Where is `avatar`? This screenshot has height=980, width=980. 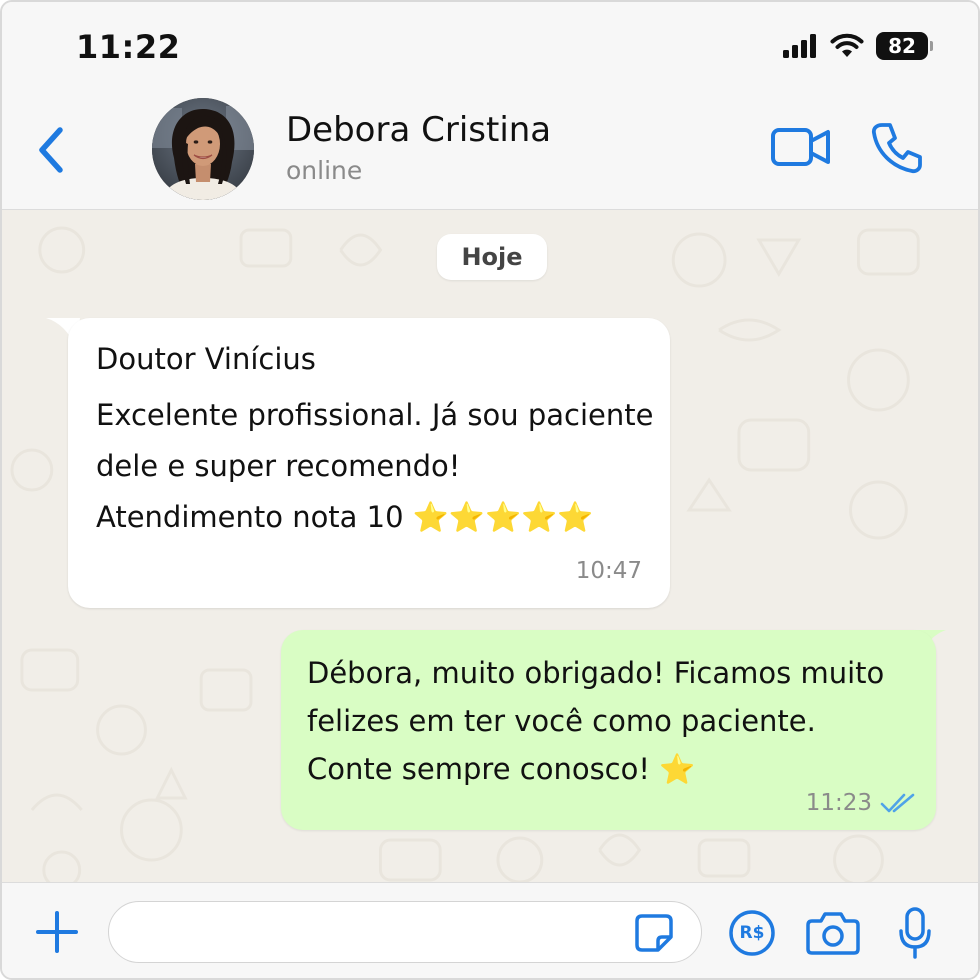
avatar is located at coordinates (203, 149).